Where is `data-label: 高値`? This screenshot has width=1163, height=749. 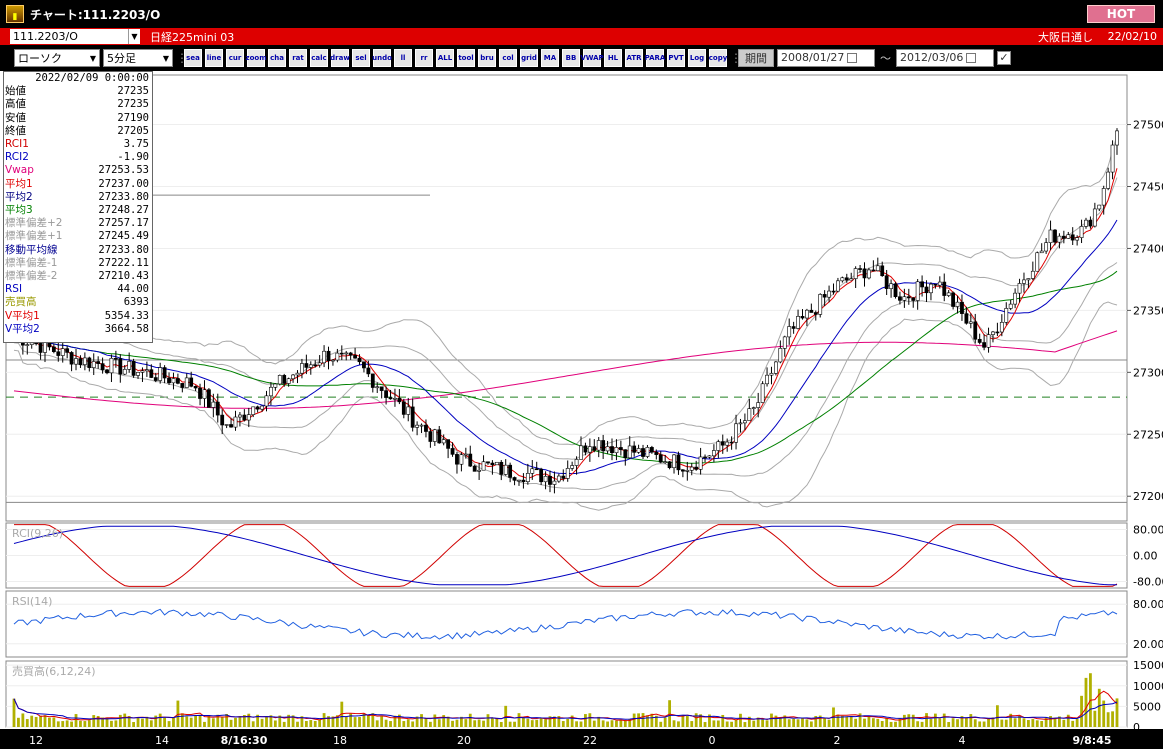
data-label: 高値 is located at coordinates (15, 104).